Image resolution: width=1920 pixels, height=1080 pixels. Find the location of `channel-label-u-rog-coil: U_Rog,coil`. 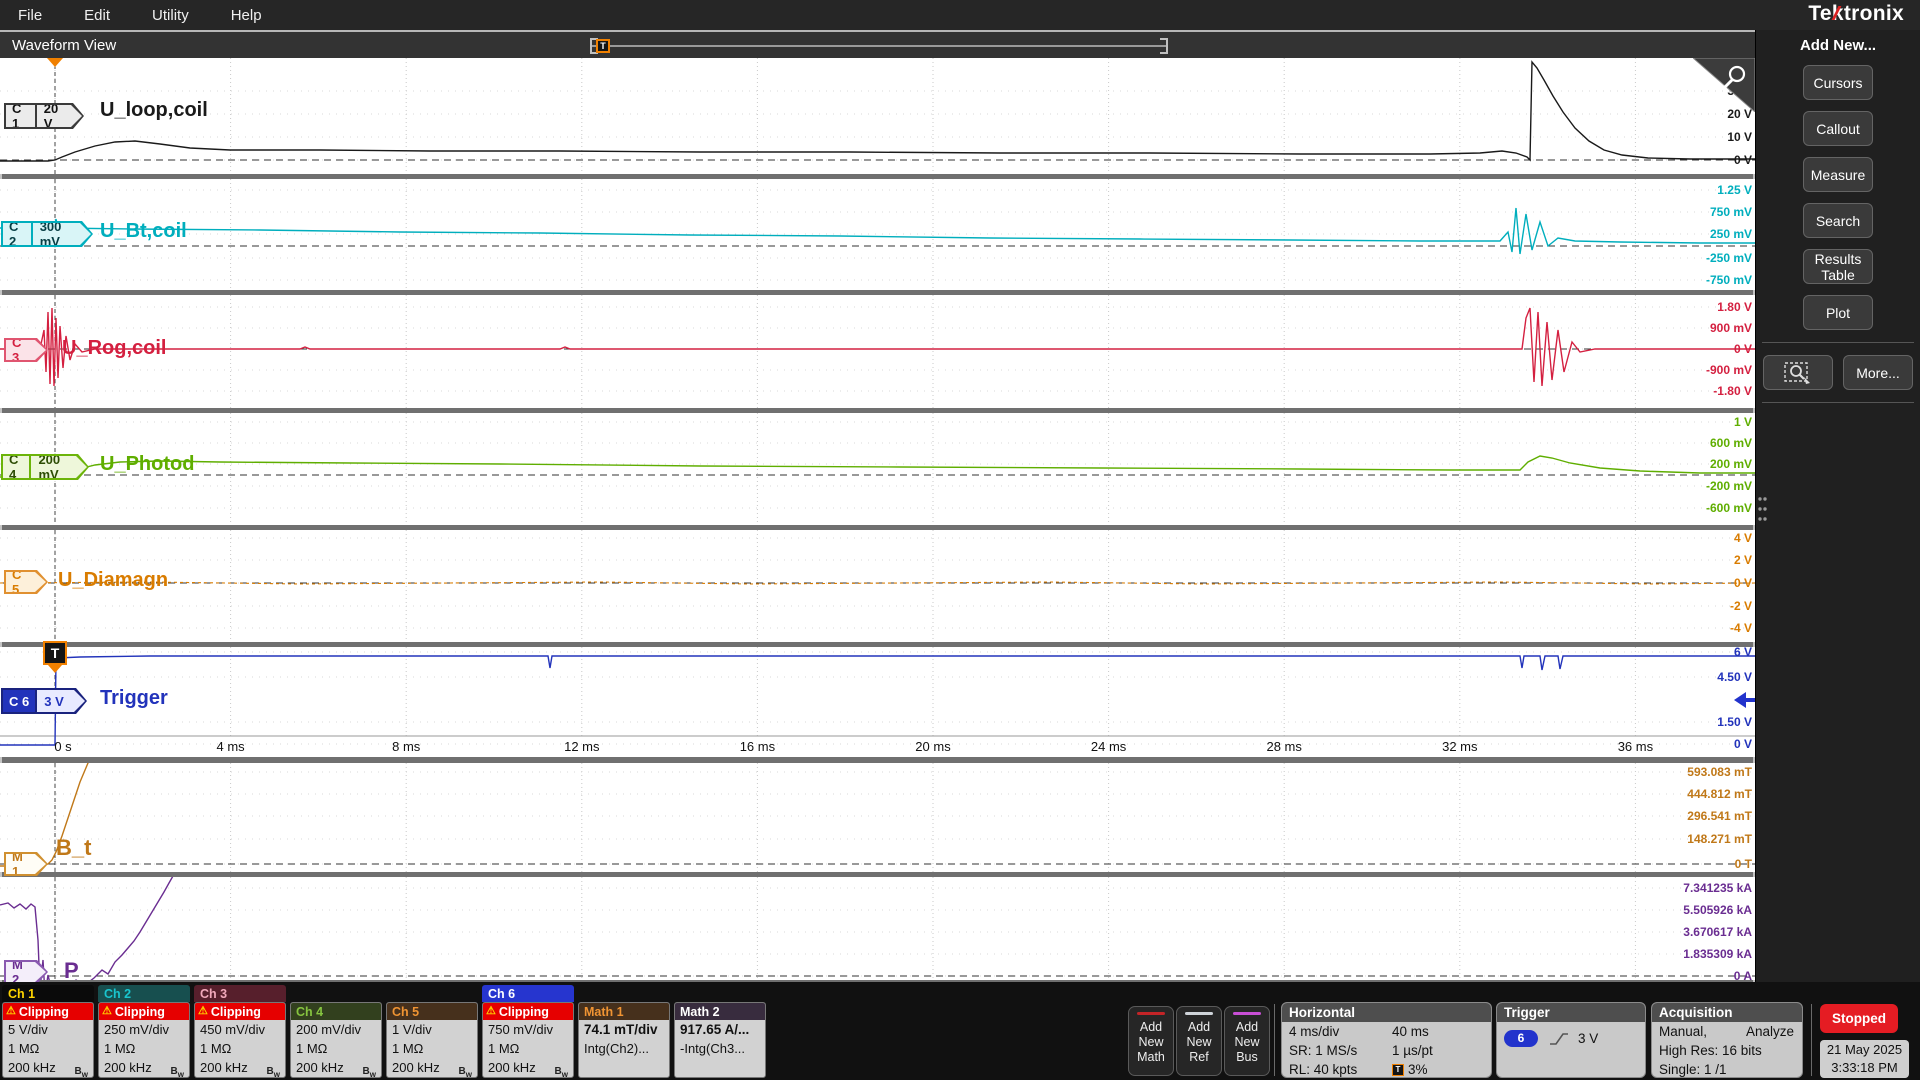

channel-label-u-rog-coil: U_Rog,coil is located at coordinates (114, 348).